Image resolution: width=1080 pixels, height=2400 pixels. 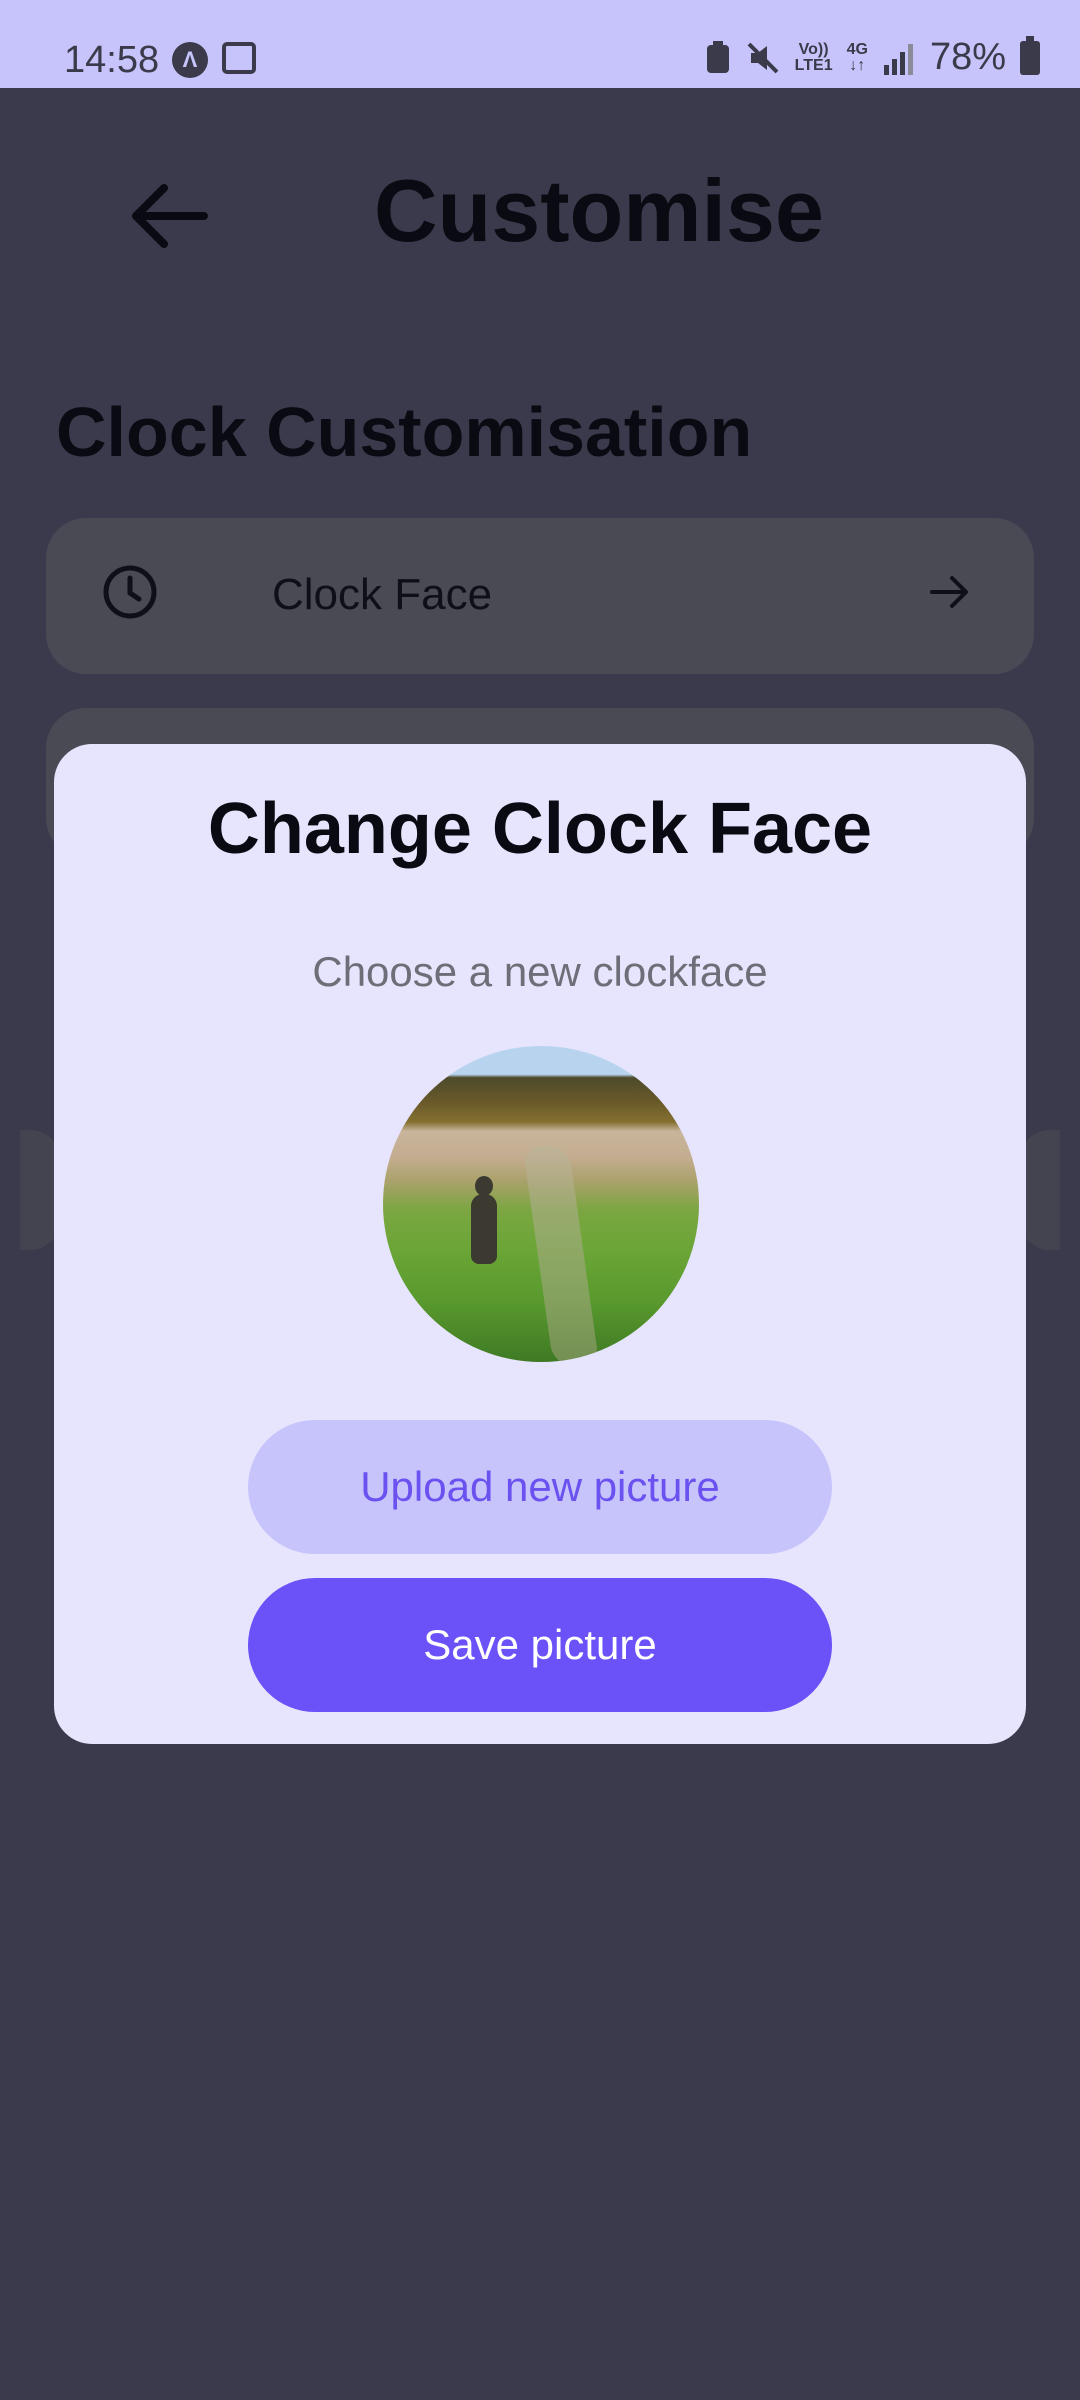 I want to click on image-notification-icon, so click(x=239, y=58).